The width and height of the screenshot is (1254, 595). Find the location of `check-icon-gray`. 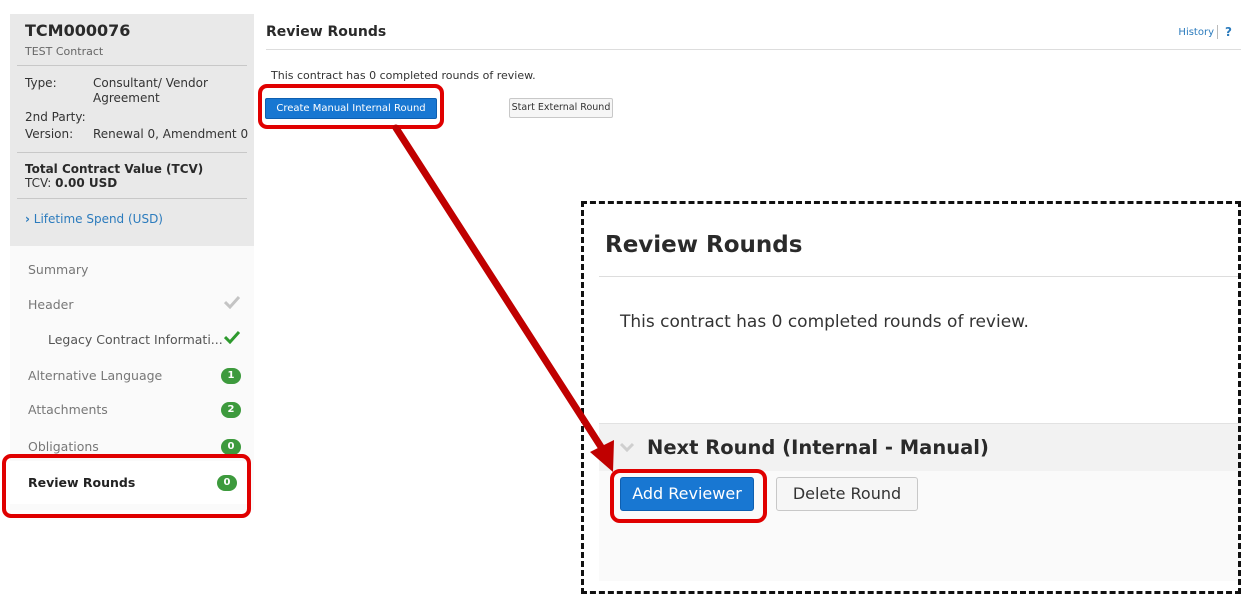

check-icon-gray is located at coordinates (232, 303).